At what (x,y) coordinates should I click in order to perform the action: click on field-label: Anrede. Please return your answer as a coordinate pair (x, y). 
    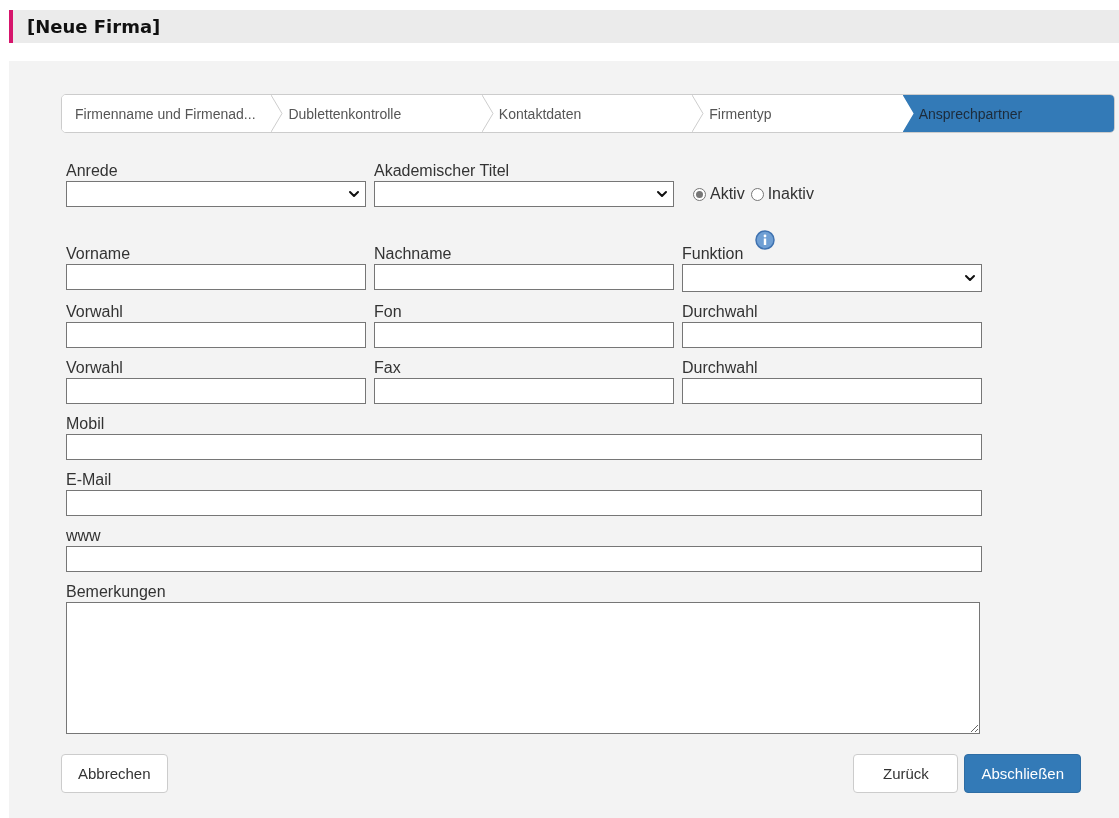
    Looking at the image, I should click on (92, 171).